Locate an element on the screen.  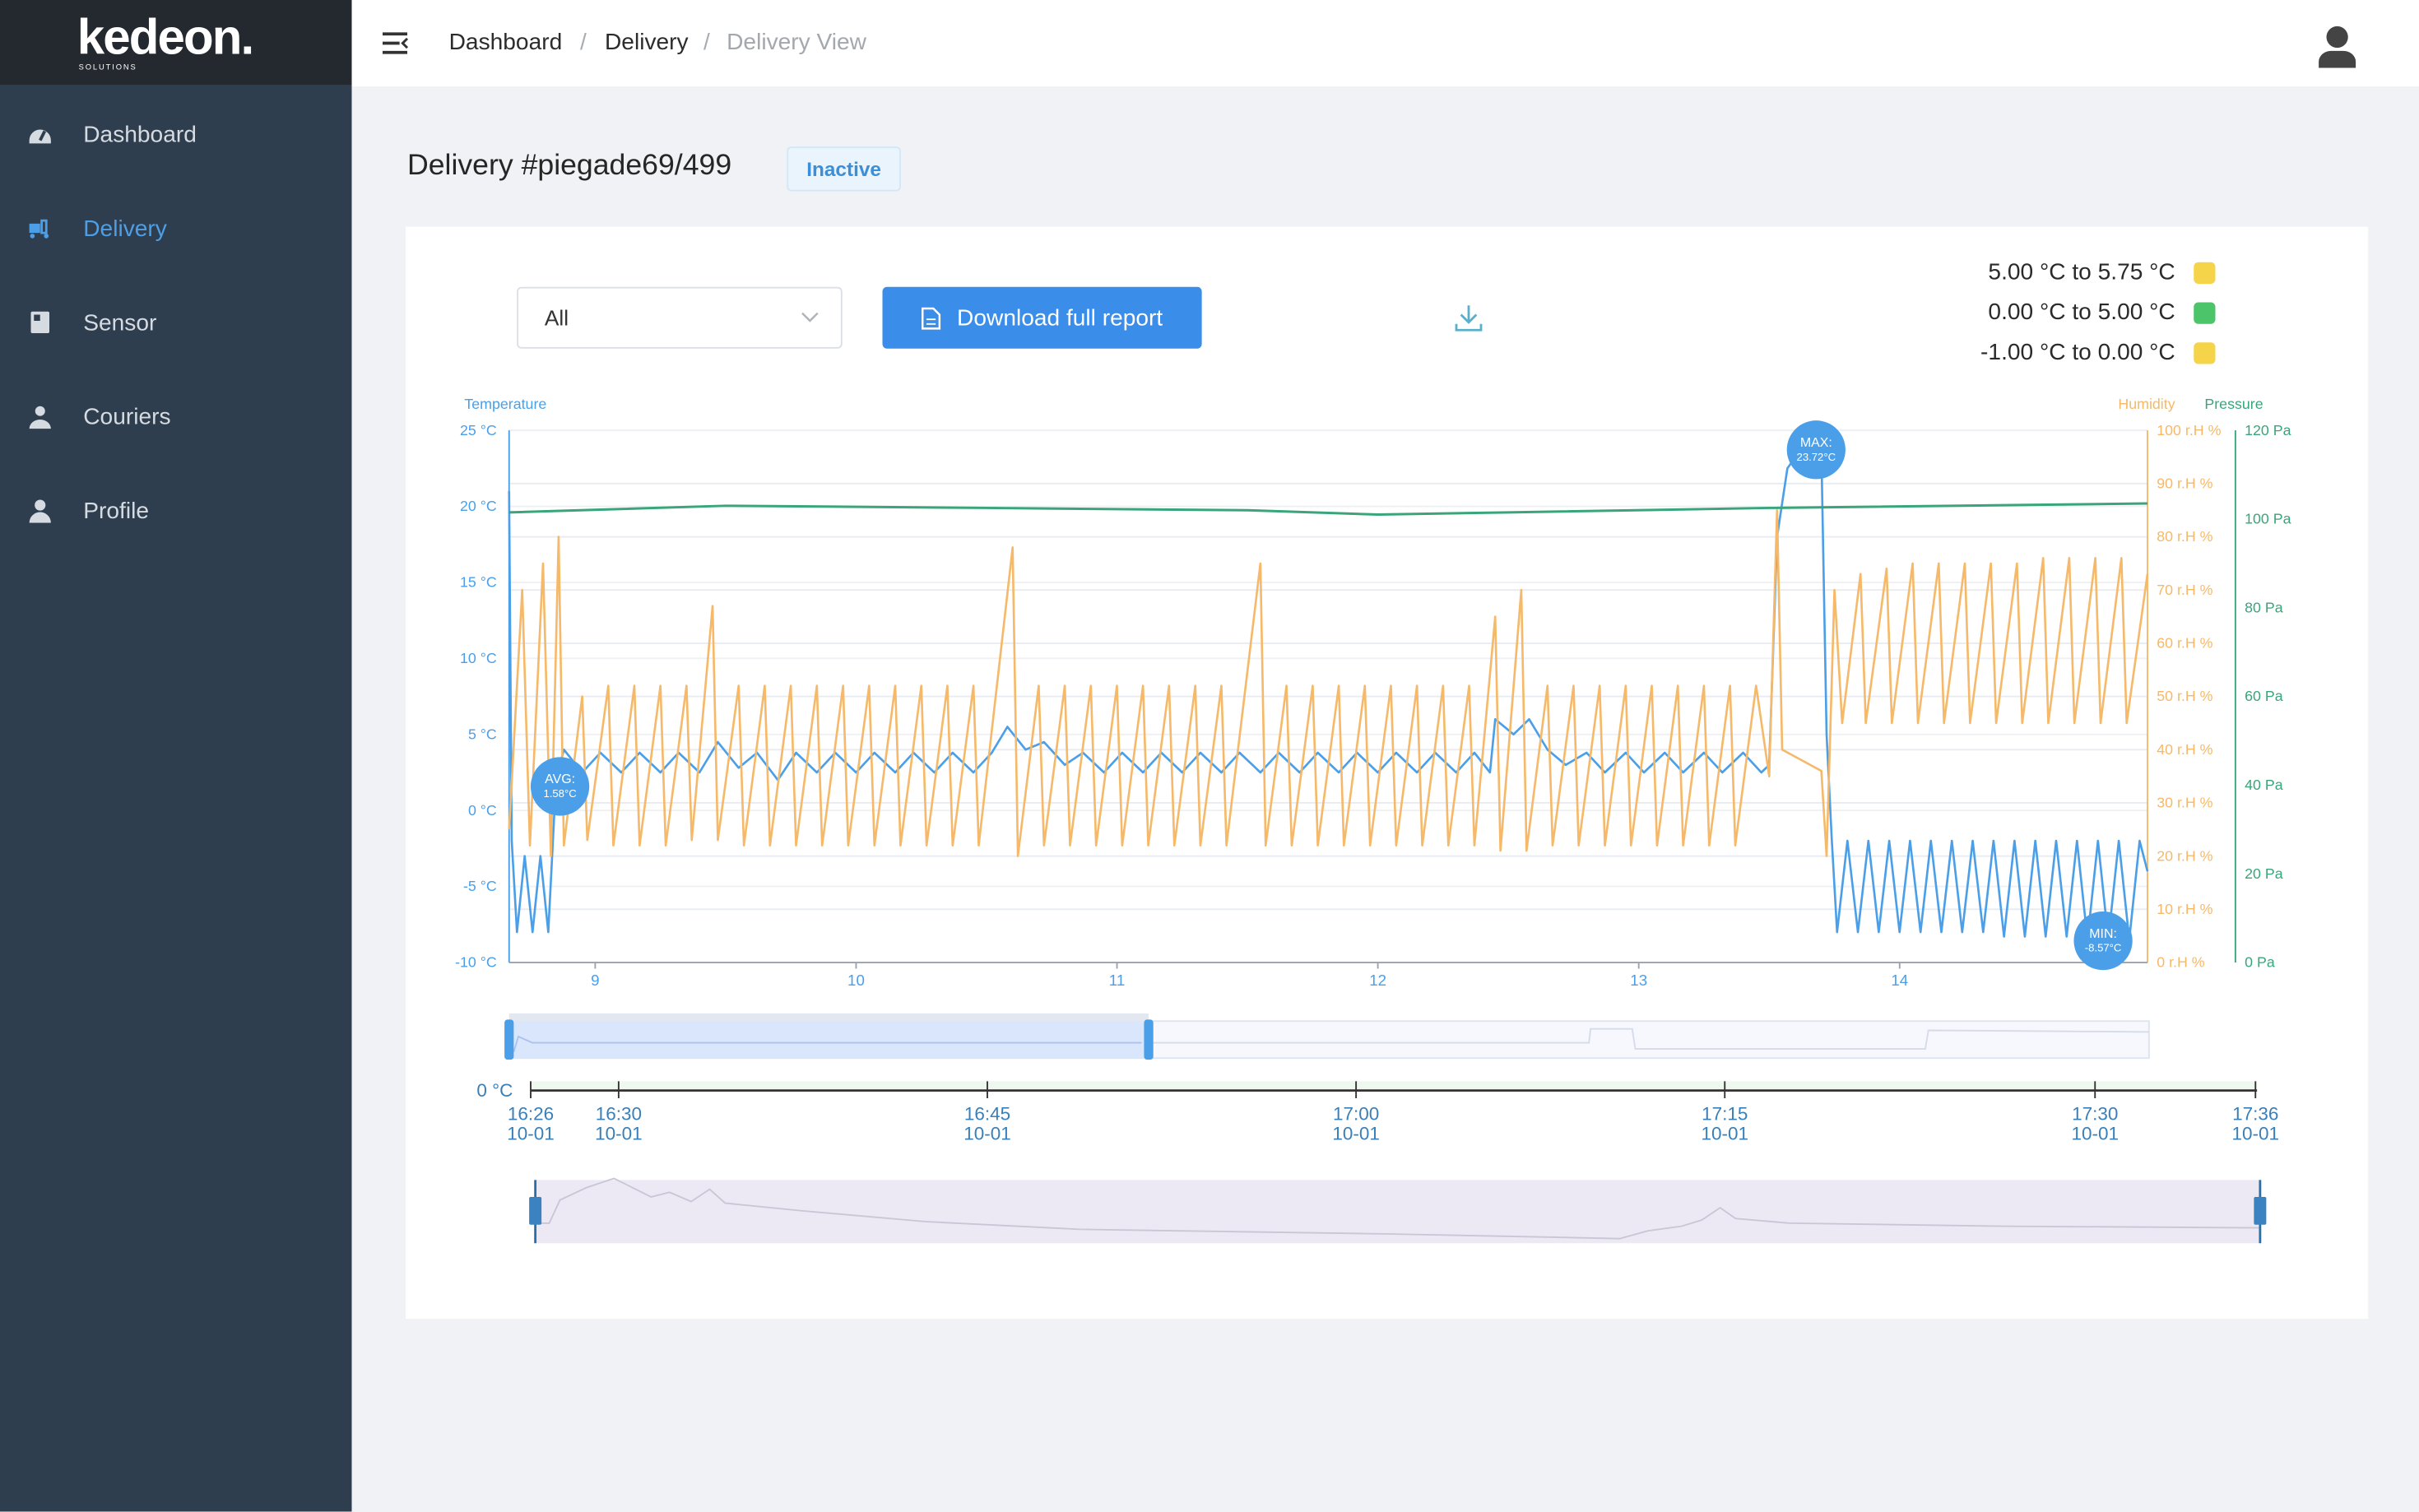
humidity-tick-label: 10 r.H % is located at coordinates (2184, 909).